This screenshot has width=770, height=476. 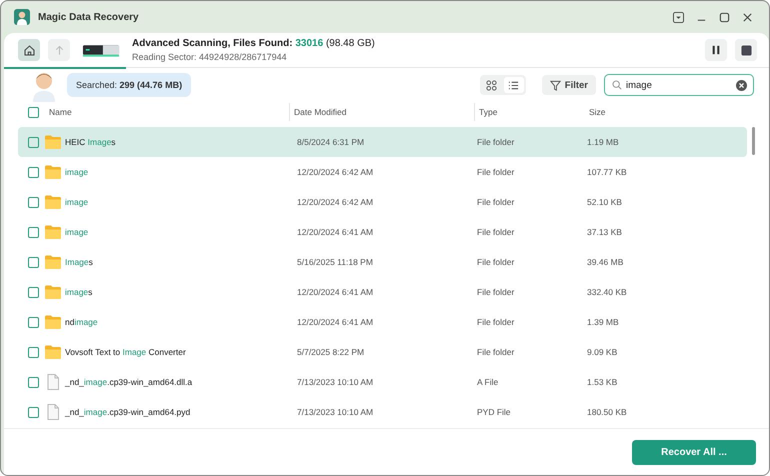 What do you see at coordinates (679, 85) in the screenshot?
I see `search-field: image` at bounding box center [679, 85].